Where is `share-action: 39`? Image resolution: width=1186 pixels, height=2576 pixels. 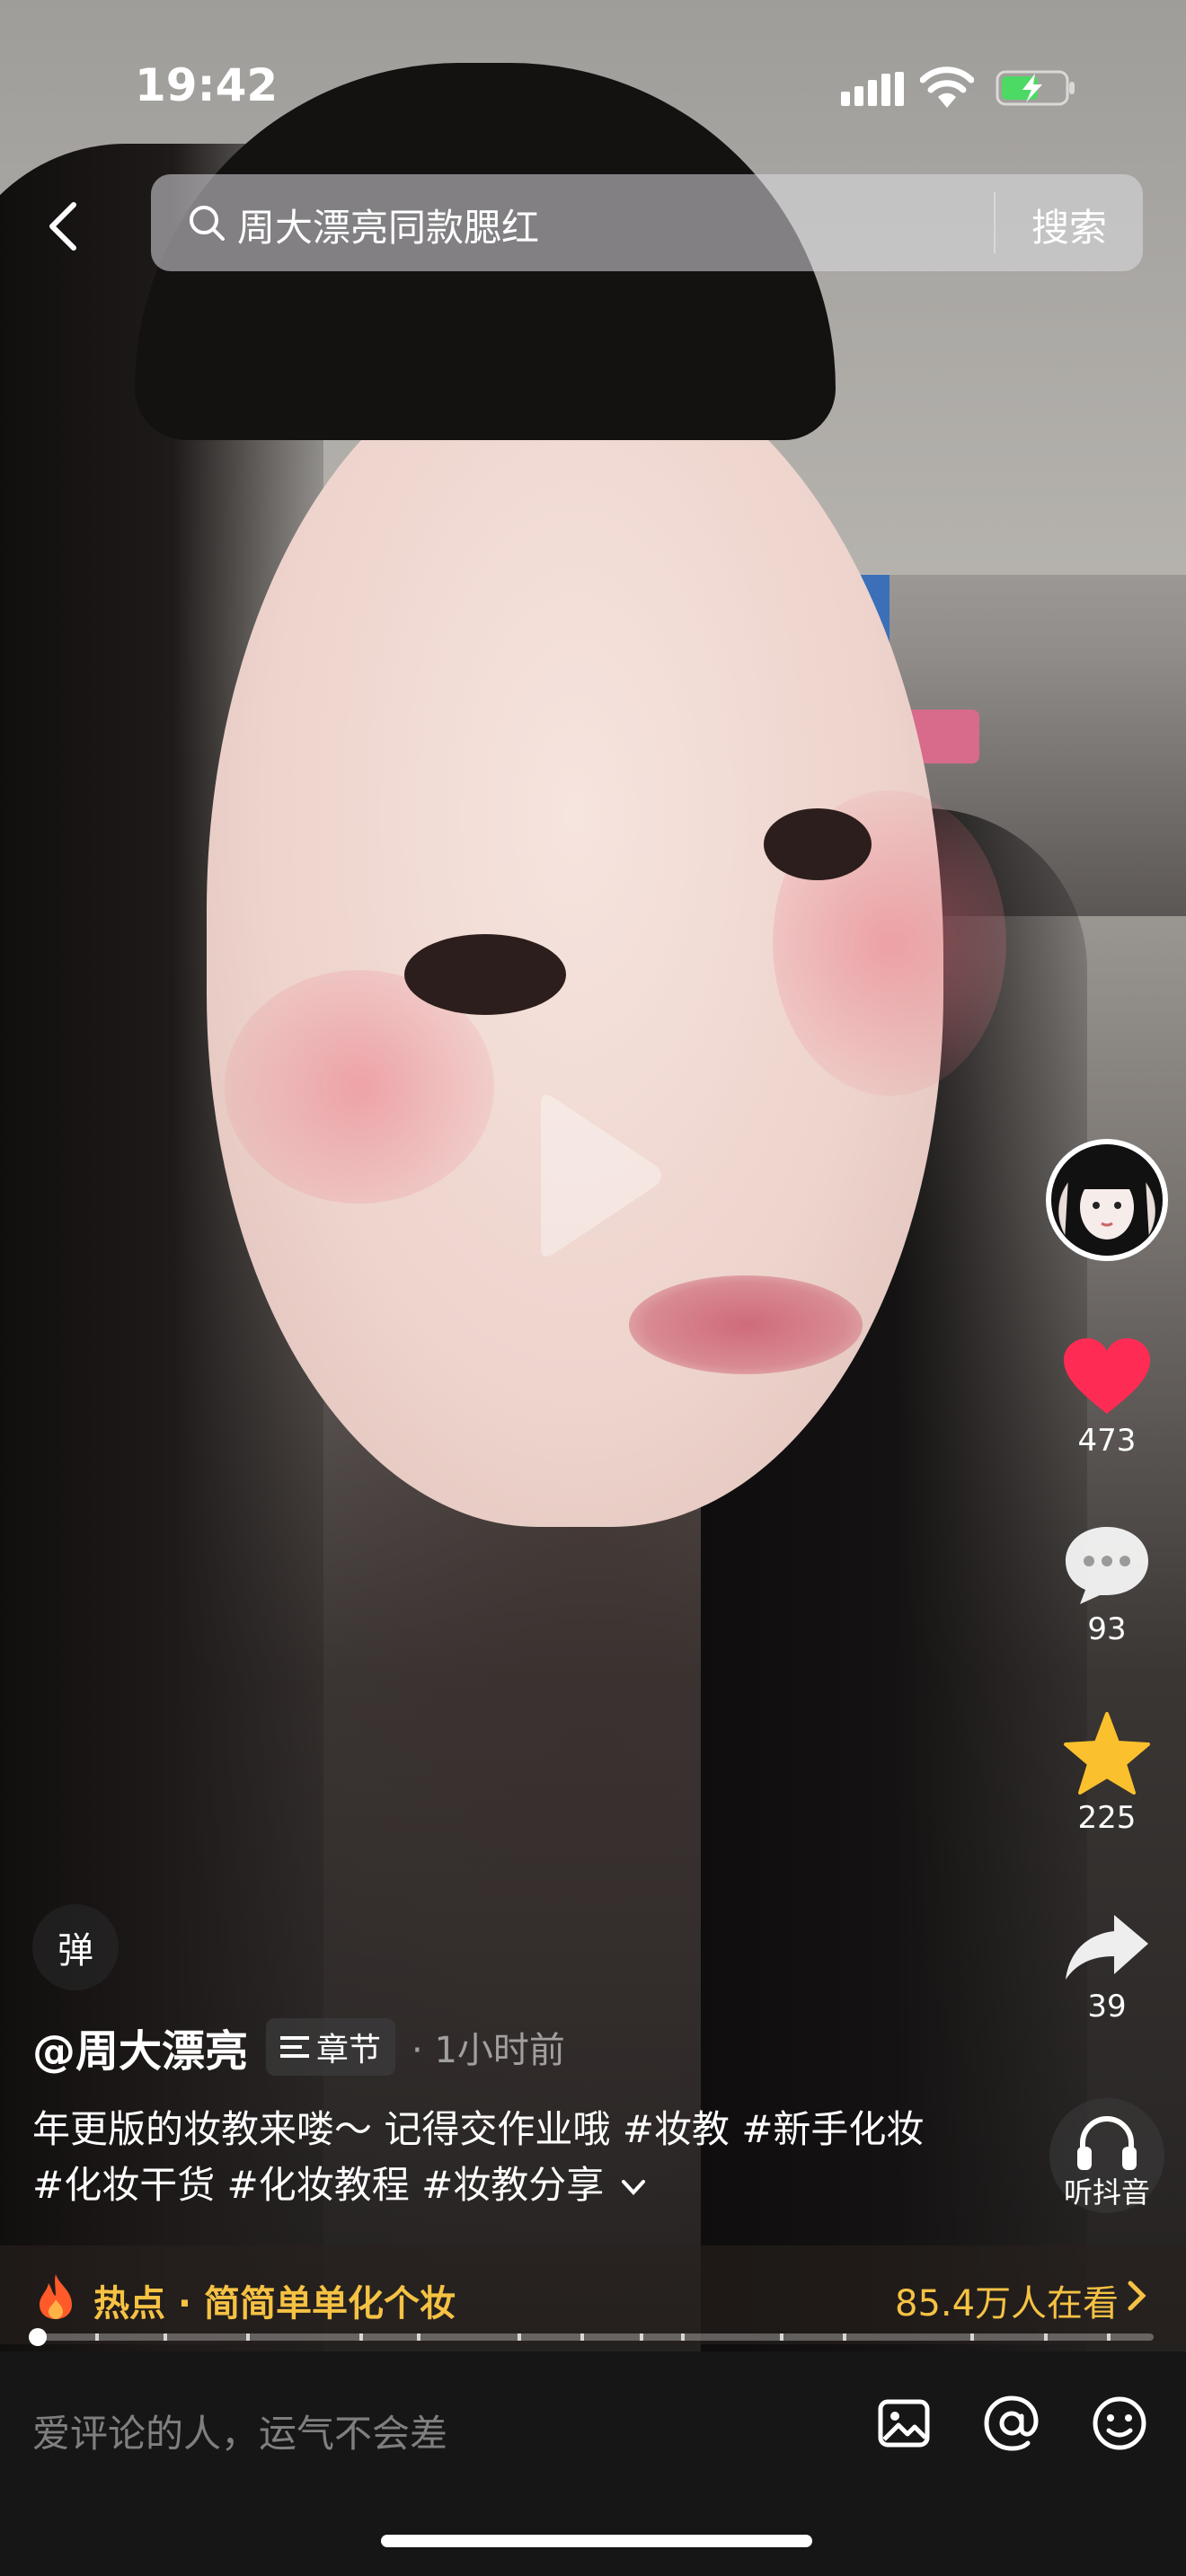
share-action: 39 is located at coordinates (1107, 1968).